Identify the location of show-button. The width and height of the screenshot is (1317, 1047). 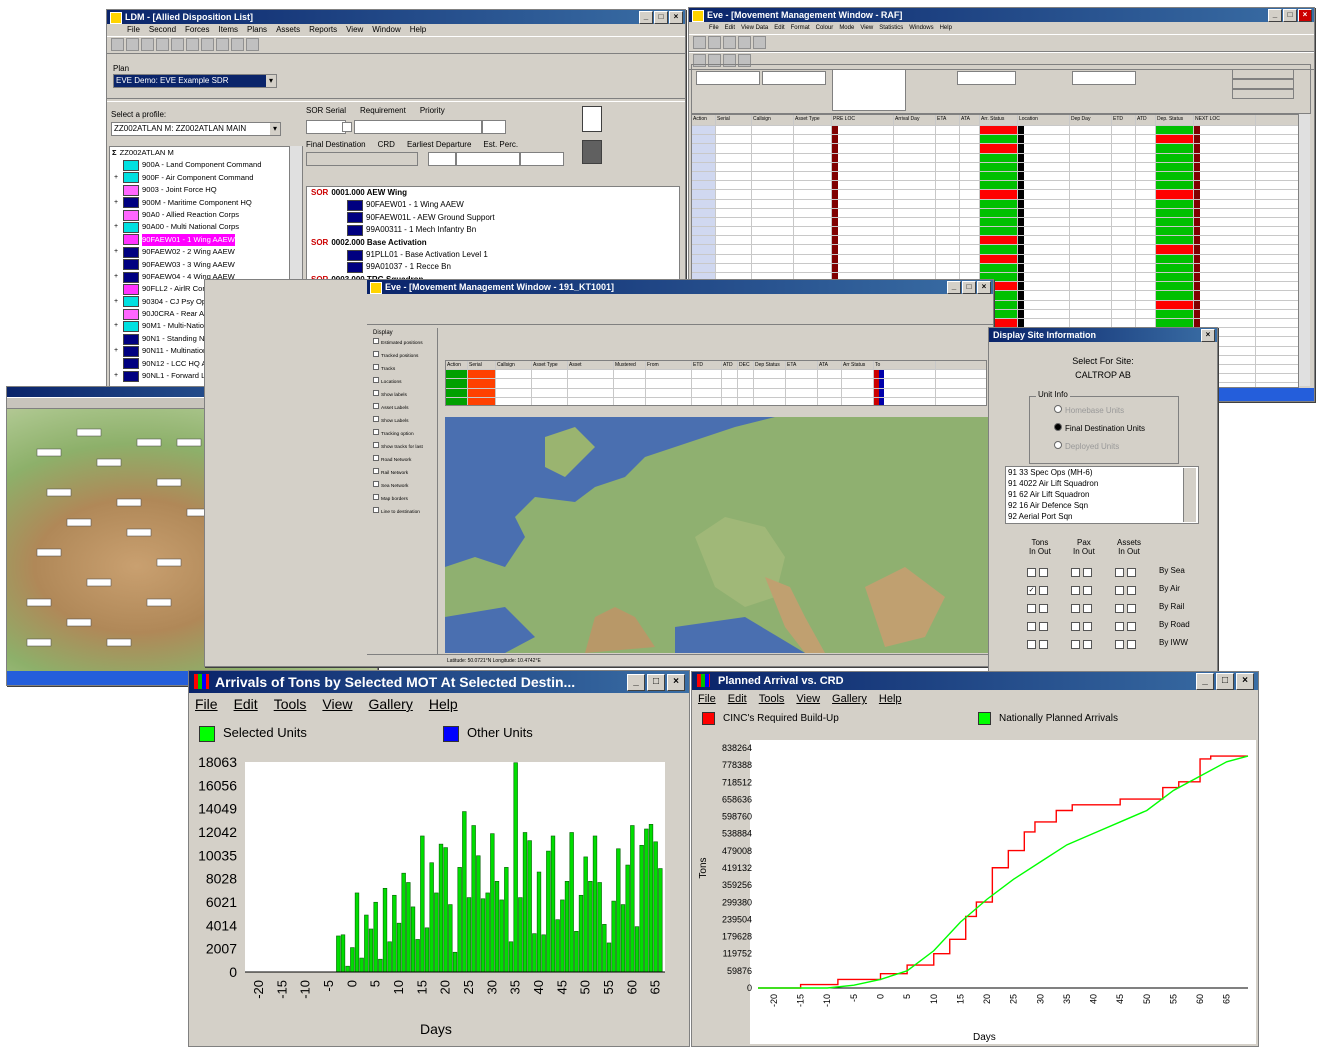
(1263, 94).